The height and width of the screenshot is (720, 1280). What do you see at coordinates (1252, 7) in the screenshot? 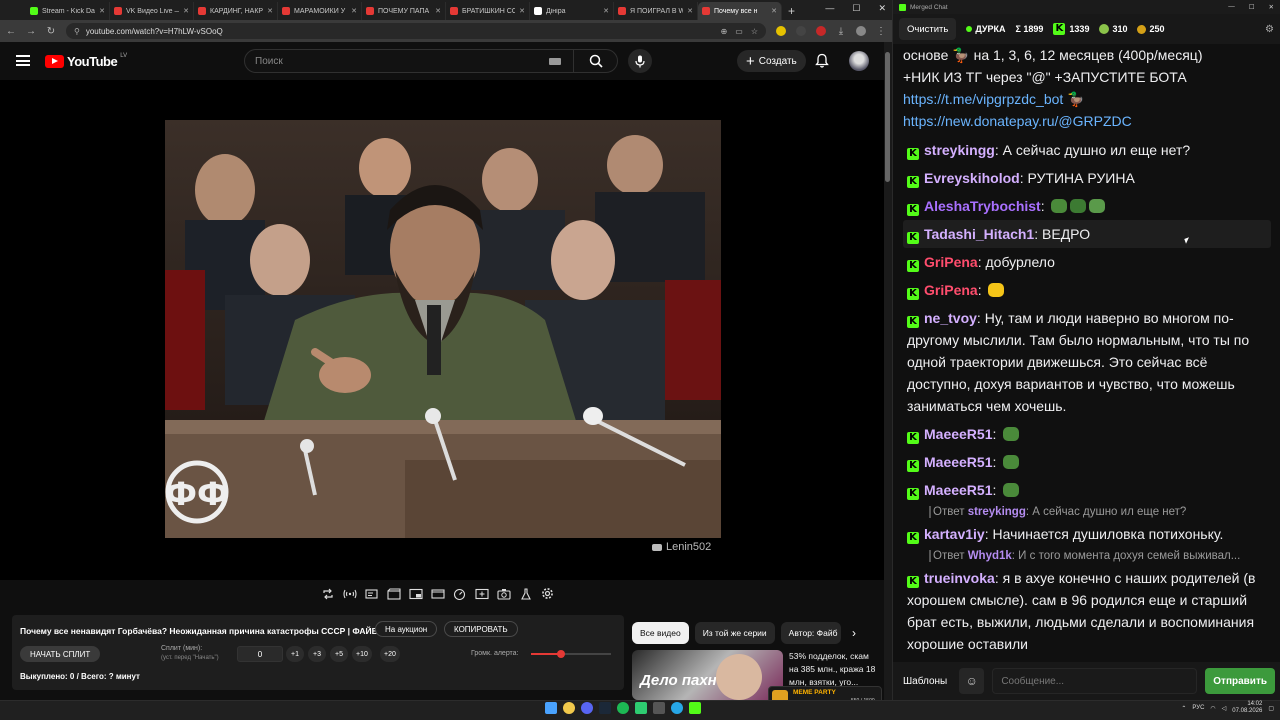
I see `chat-maximize-button: ☐` at bounding box center [1252, 7].